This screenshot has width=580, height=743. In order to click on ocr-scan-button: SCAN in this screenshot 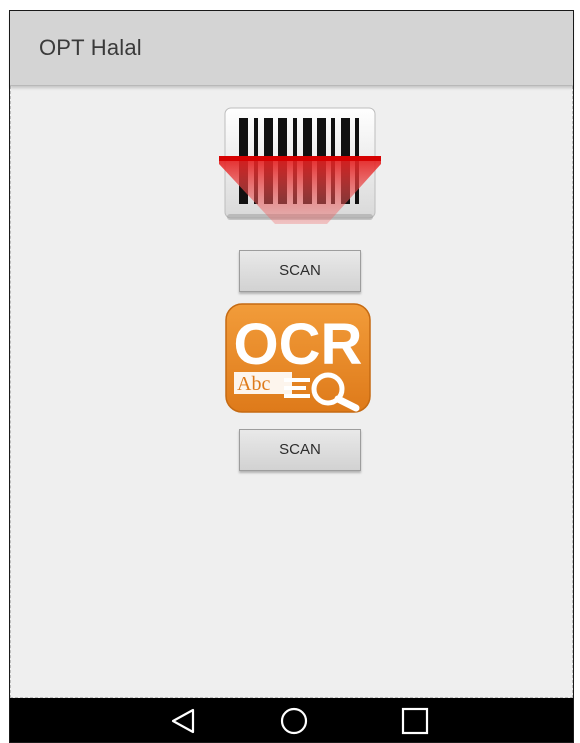, I will do `click(300, 450)`.